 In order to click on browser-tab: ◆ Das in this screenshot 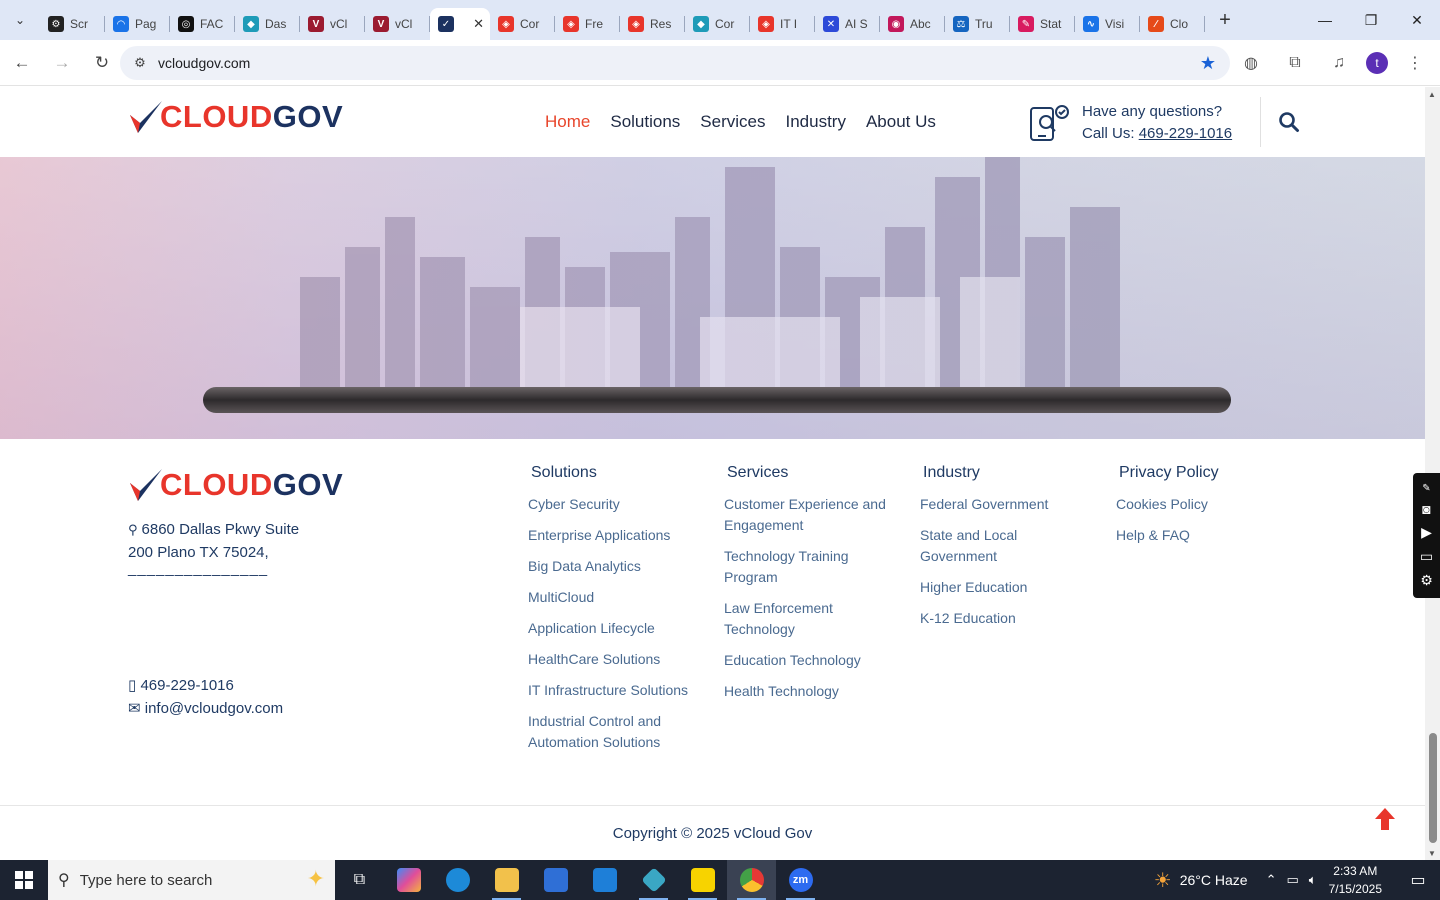, I will do `click(267, 24)`.